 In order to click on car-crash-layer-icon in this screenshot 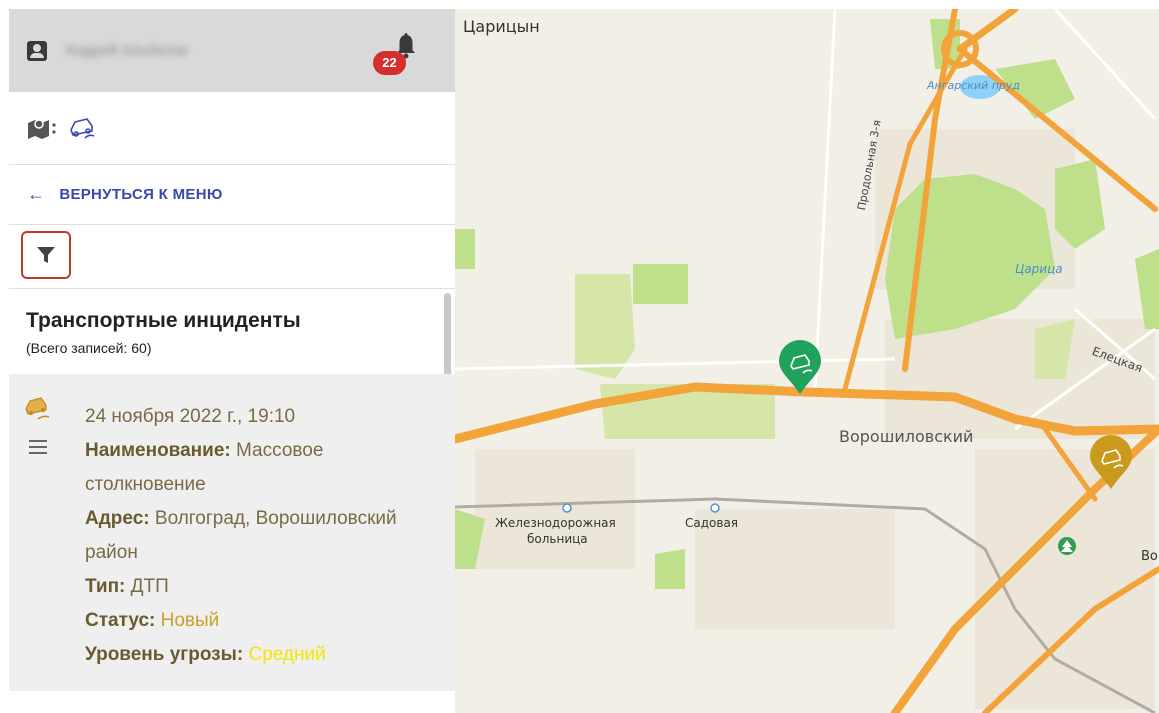, I will do `click(82, 128)`.